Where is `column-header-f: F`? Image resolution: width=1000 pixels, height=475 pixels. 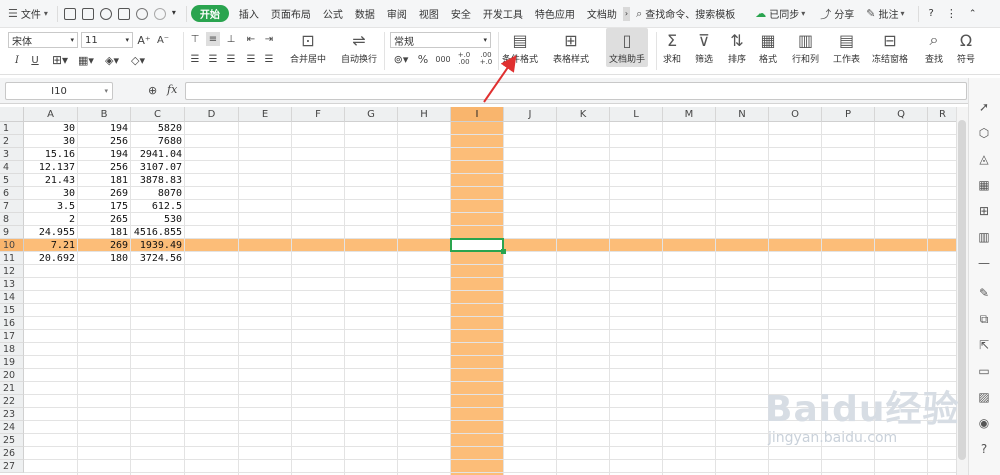
column-header-f: F is located at coordinates (318, 114).